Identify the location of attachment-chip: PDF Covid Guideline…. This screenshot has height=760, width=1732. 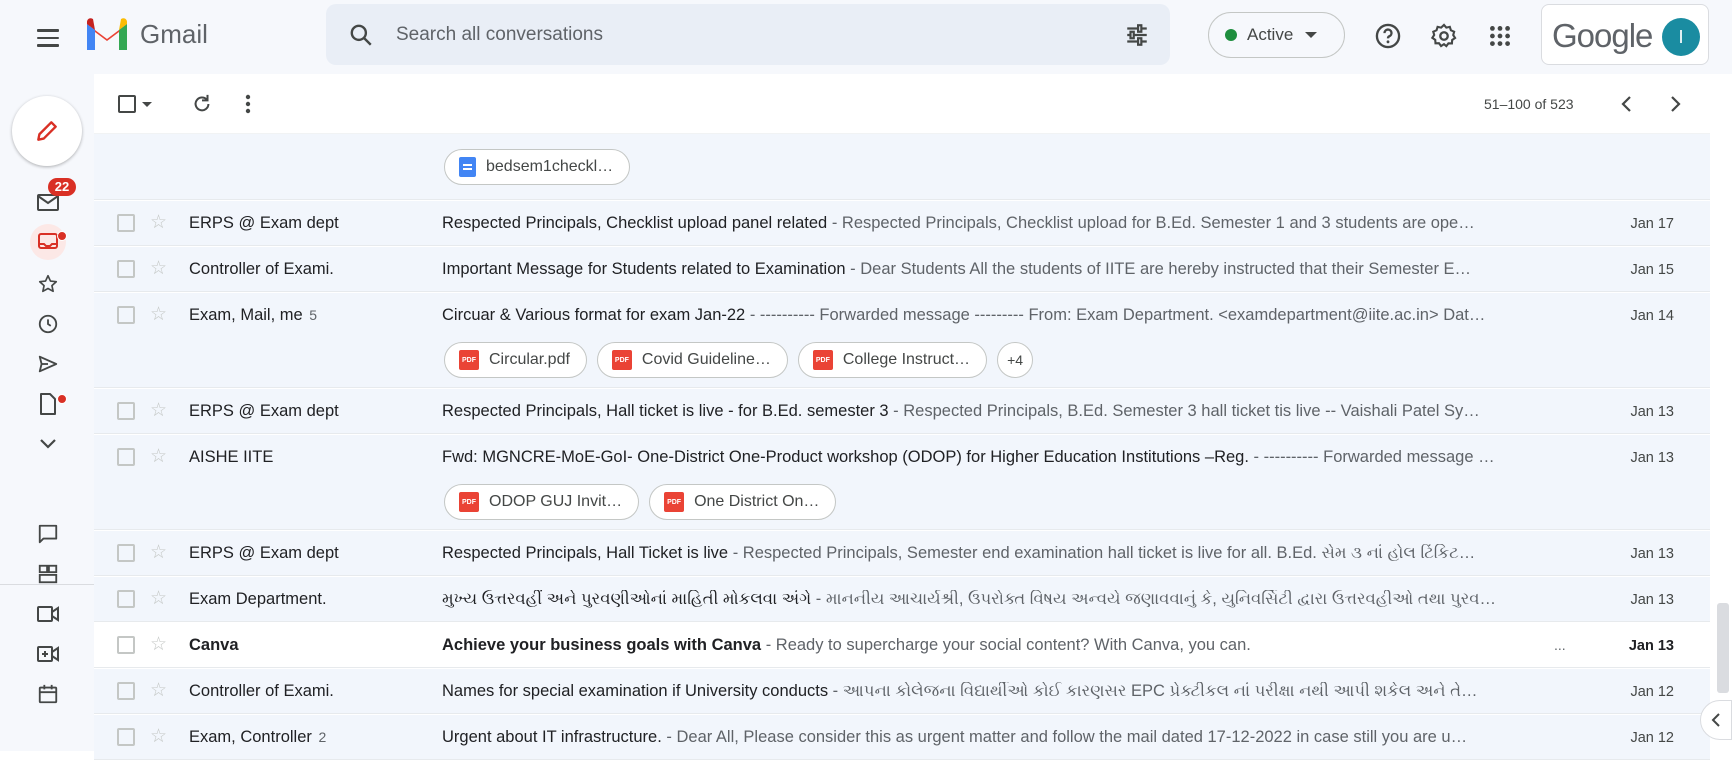
(692, 360).